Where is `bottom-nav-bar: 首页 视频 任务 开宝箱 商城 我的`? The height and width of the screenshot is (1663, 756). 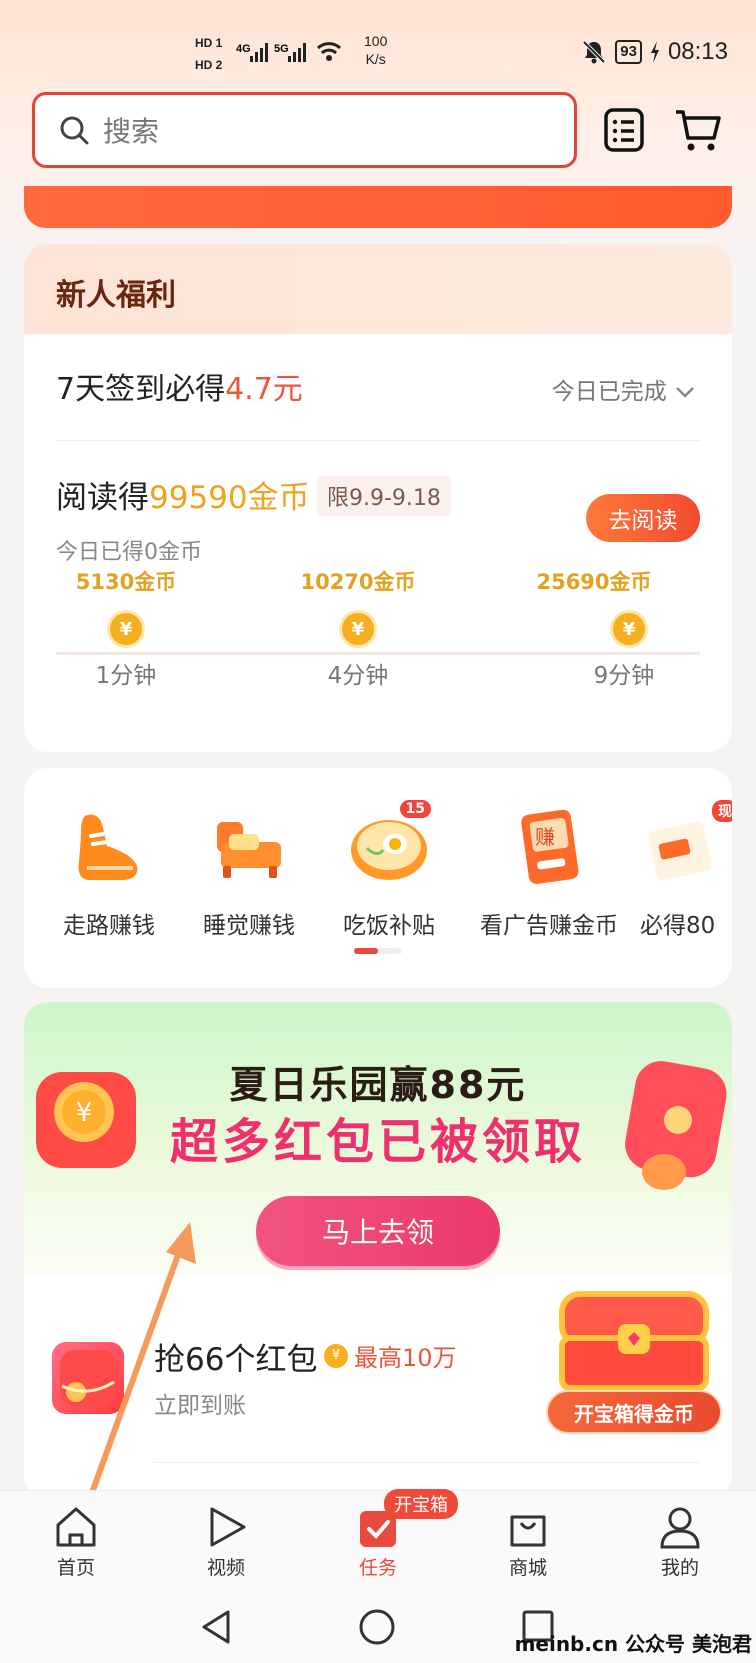
bottom-nav-bar: 首页 视频 任务 开宝箱 商城 我的 is located at coordinates (378, 1539).